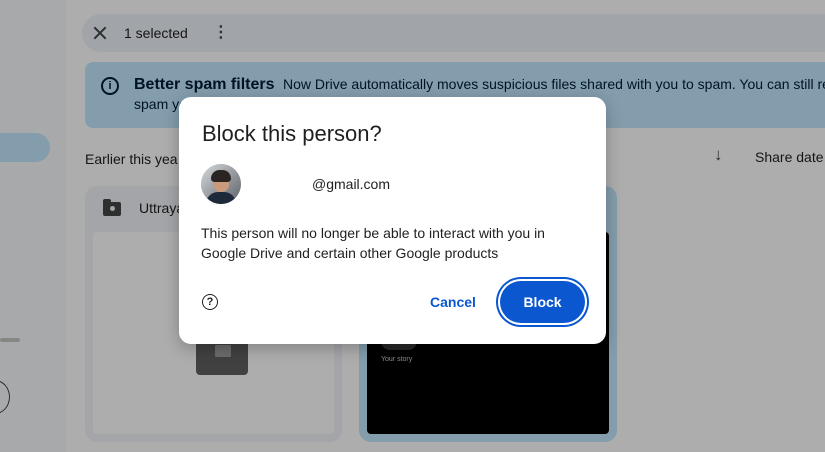  What do you see at coordinates (210, 302) in the screenshot?
I see `help-icon: ?` at bounding box center [210, 302].